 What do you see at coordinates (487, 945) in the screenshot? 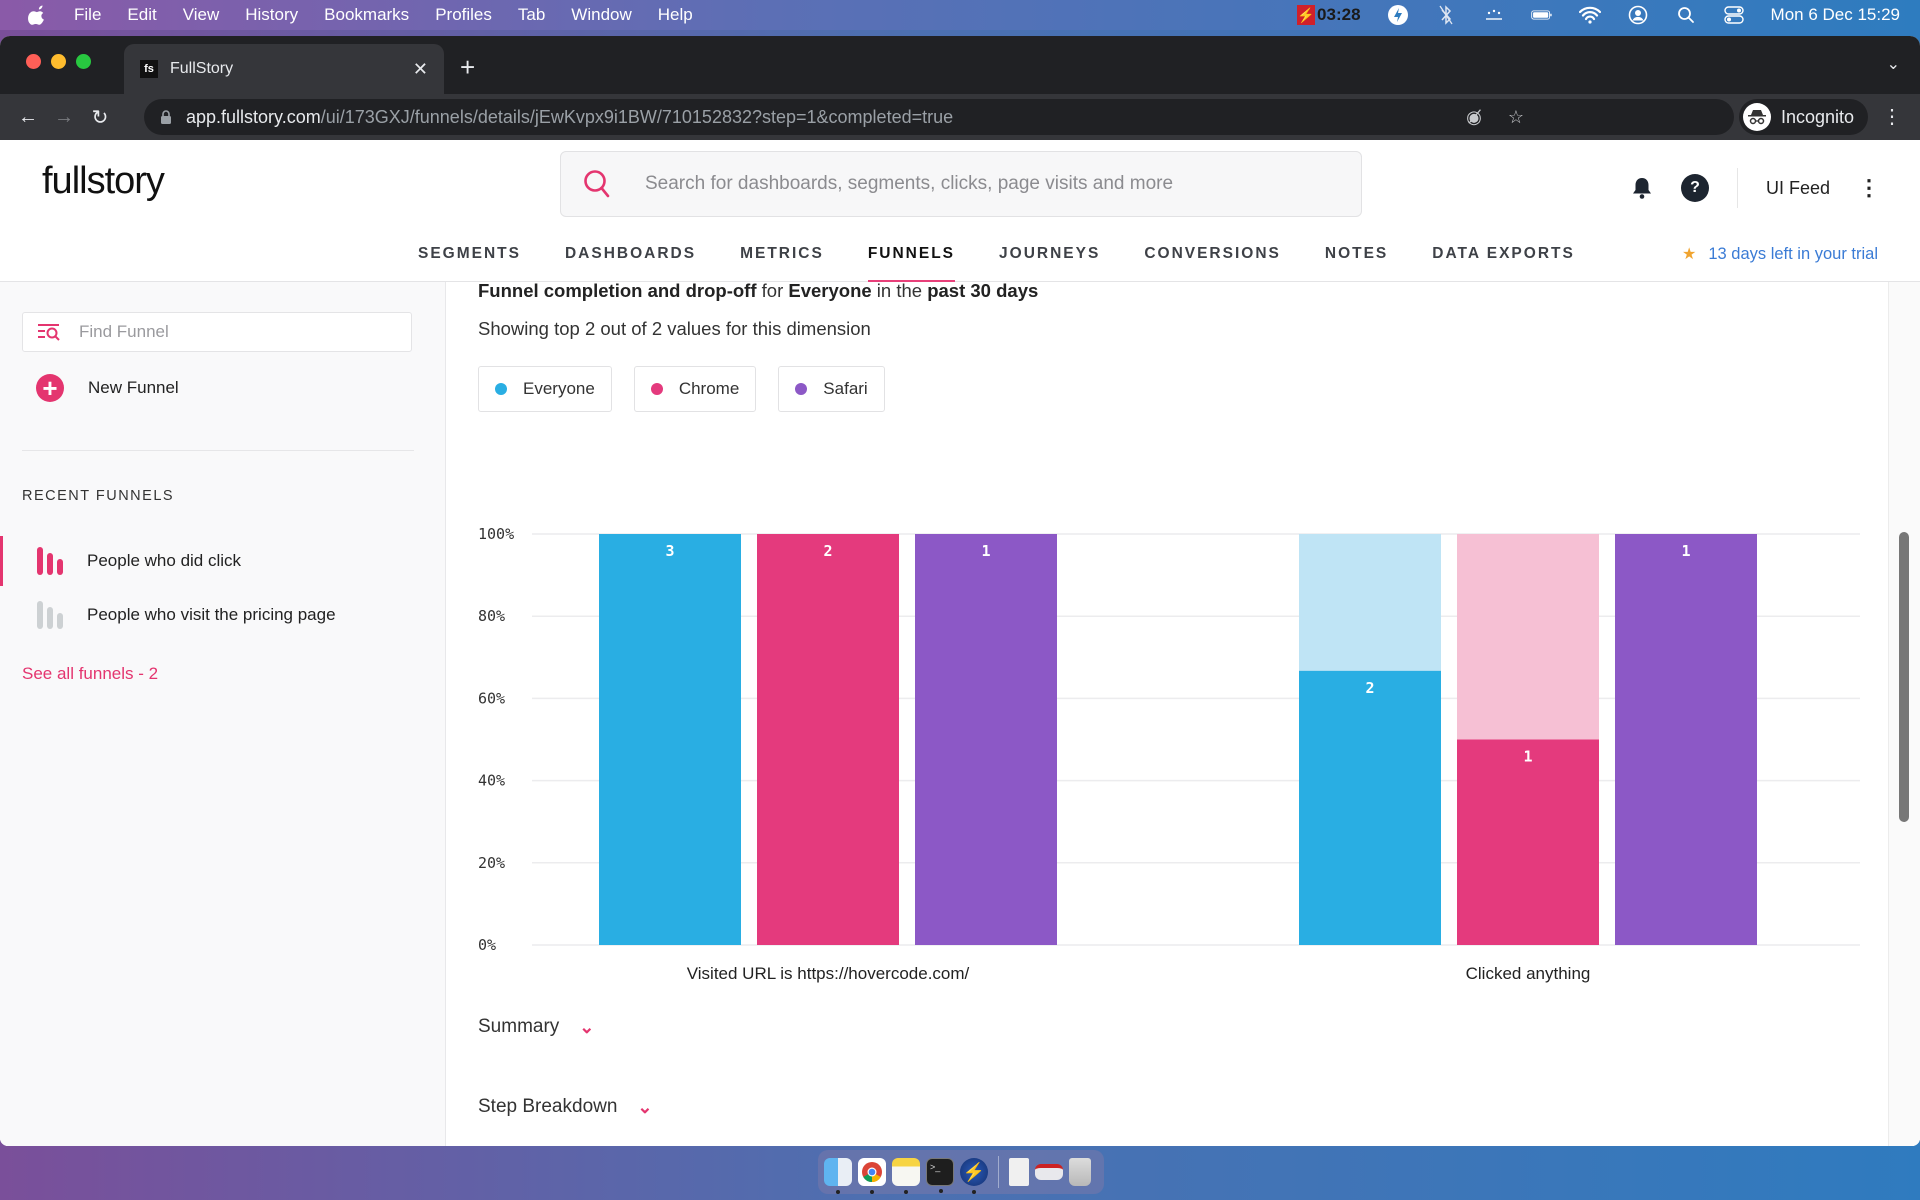
I see `y-tick-label: 0%` at bounding box center [487, 945].